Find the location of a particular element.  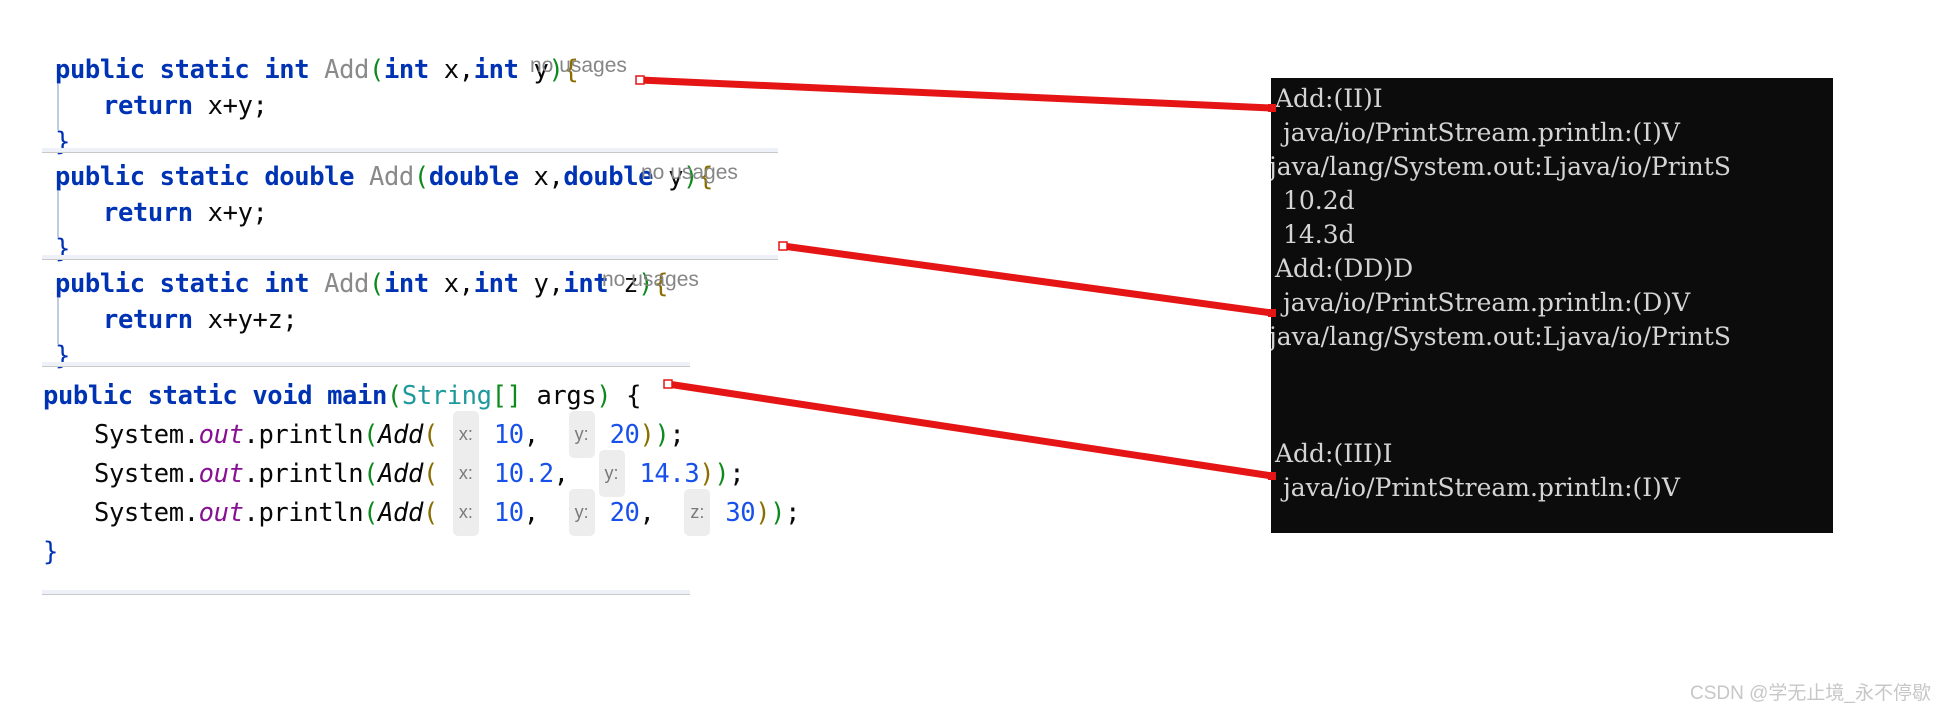

brace-open: { is located at coordinates (634, 396).